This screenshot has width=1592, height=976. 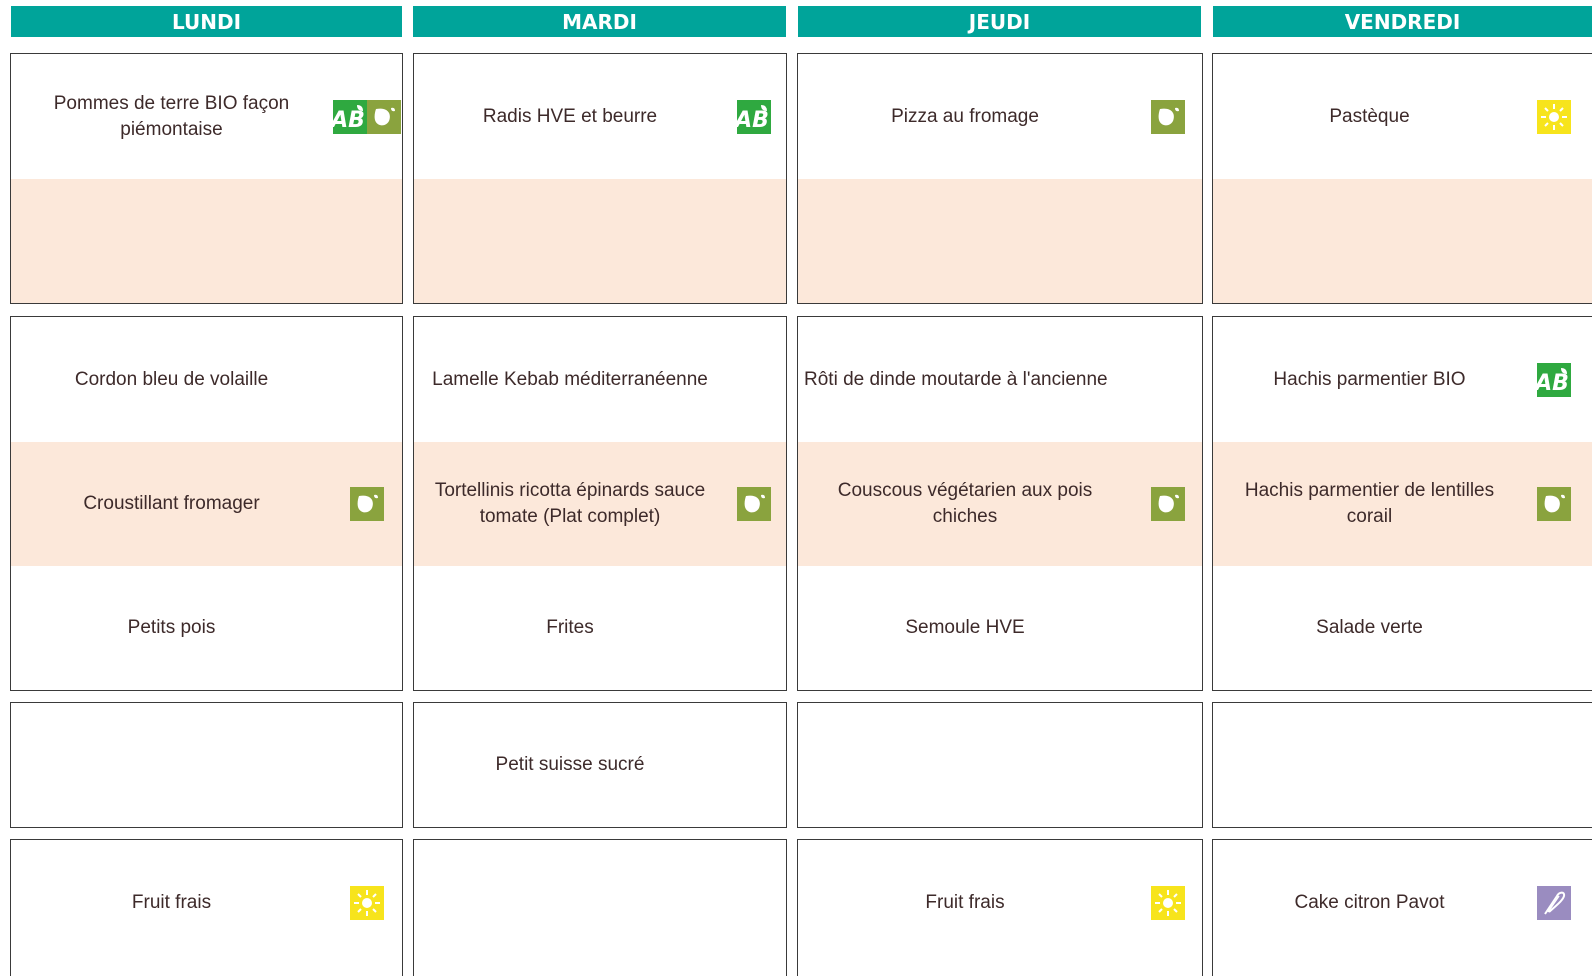 I want to click on mardi-entree-block: Radis HVE et beurre AB, so click(x=600, y=178).